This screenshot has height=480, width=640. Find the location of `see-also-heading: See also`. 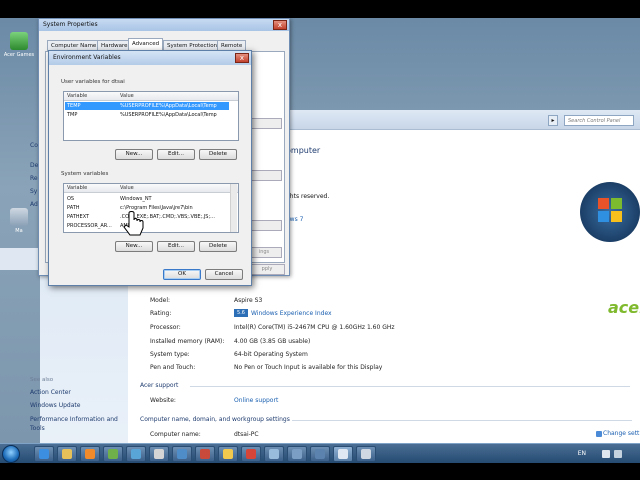

see-also-heading: See also is located at coordinates (42, 380).